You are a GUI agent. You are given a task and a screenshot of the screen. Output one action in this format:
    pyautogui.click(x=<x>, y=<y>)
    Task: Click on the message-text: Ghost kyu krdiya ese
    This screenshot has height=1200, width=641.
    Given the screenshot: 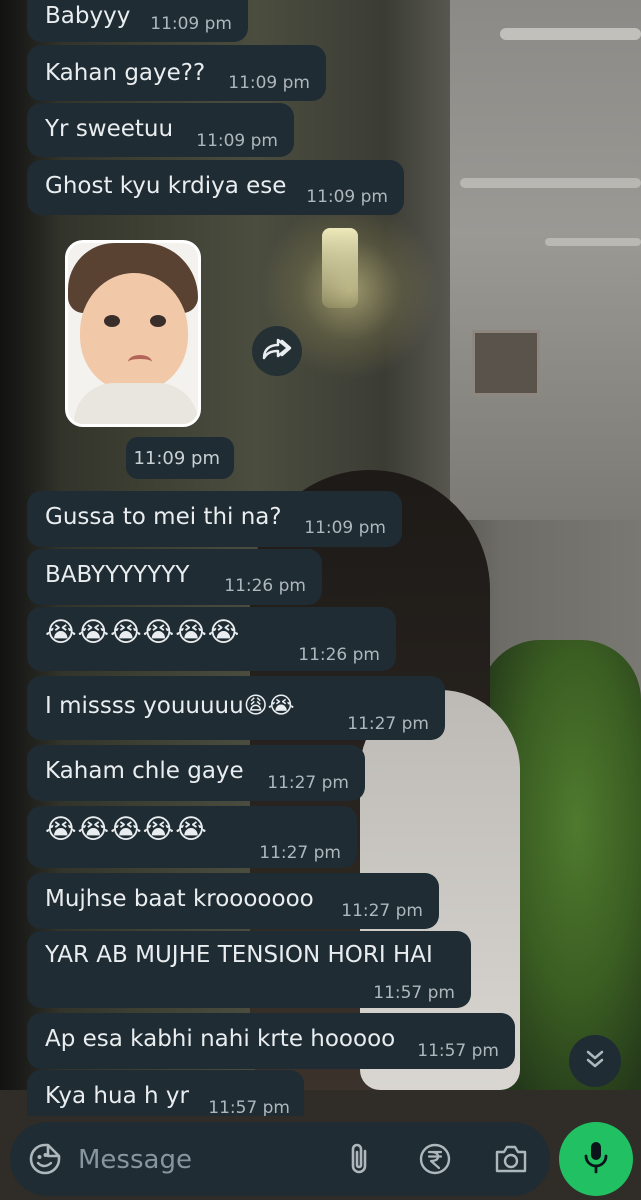 What is the action you would take?
    pyautogui.click(x=166, y=186)
    